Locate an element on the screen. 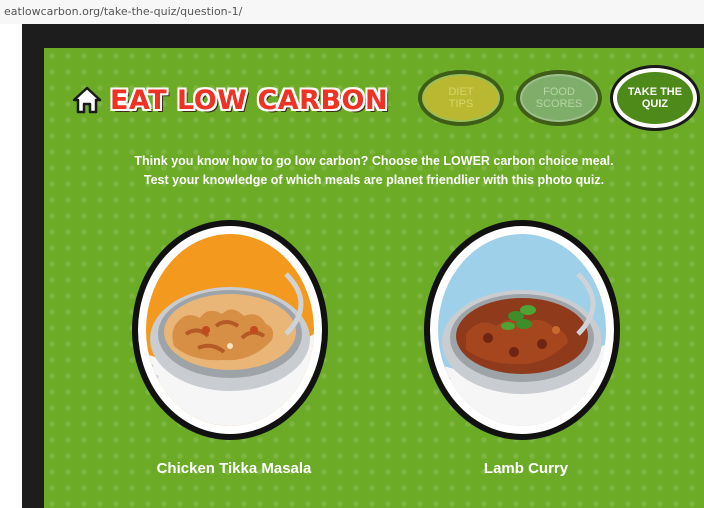  diet-tips-button: DIET TIPS is located at coordinates (461, 98).